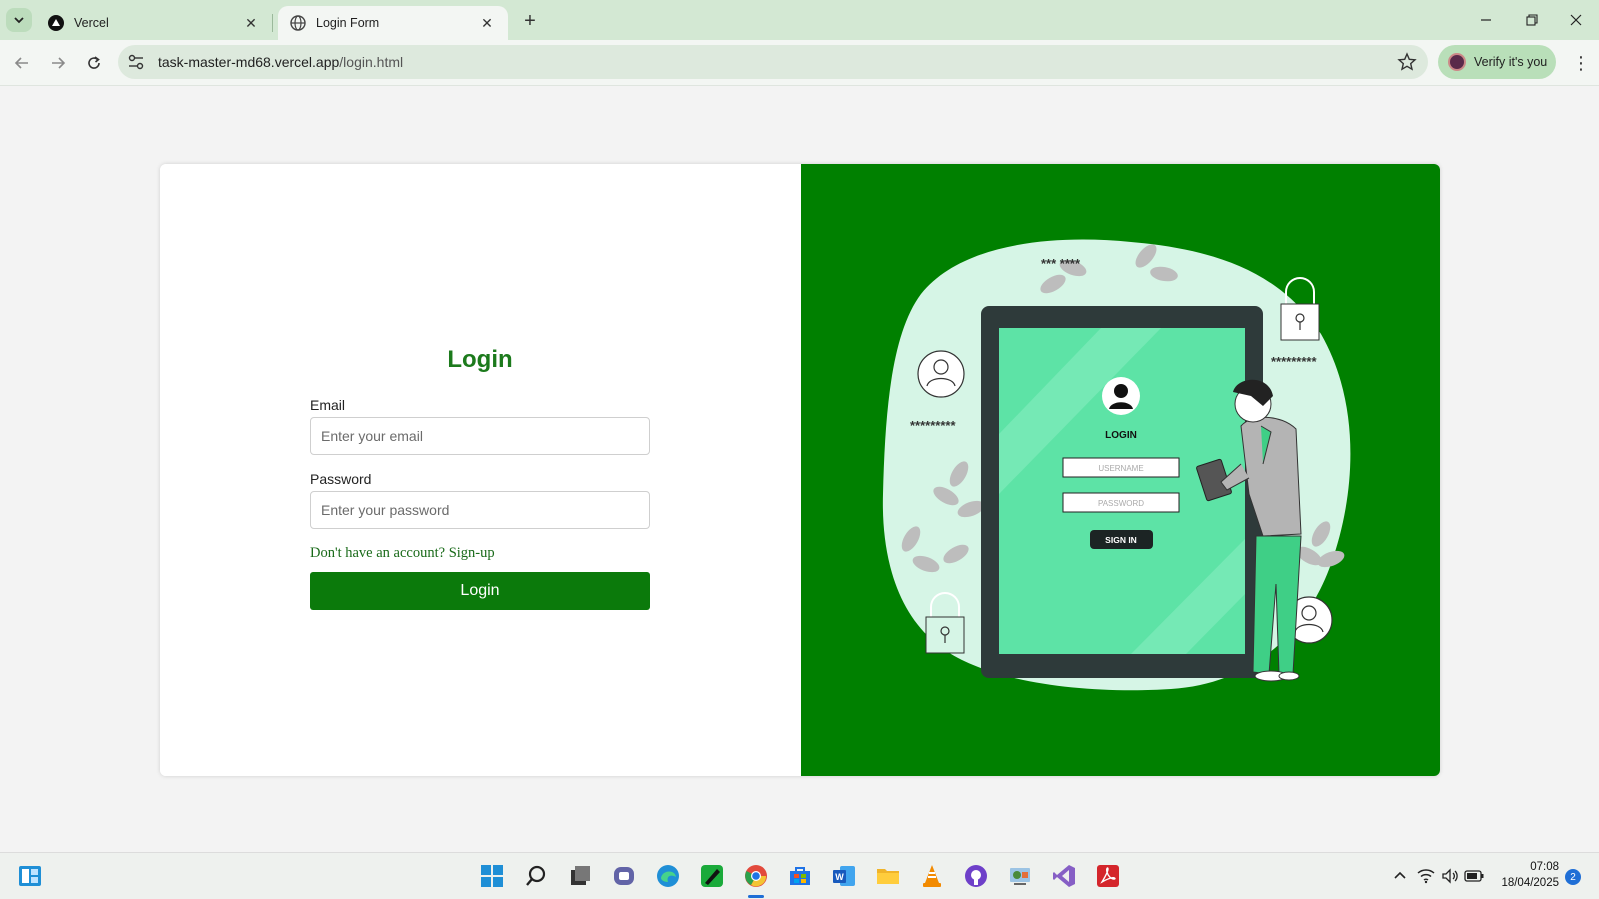 This screenshot has width=1599, height=899. Describe the element at coordinates (1108, 876) in the screenshot. I see `acrobat-icon` at that location.